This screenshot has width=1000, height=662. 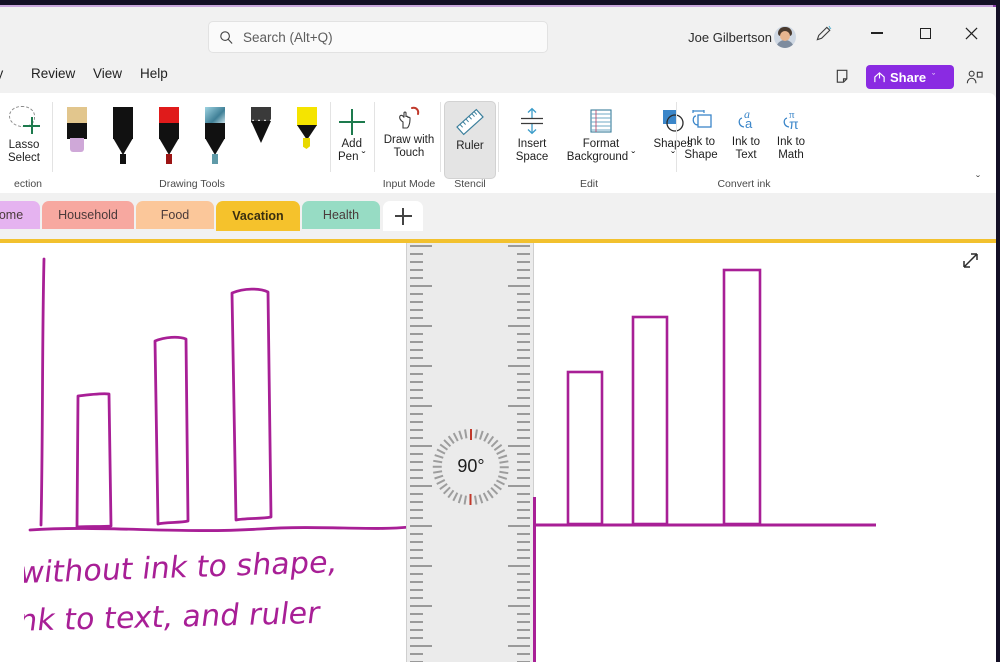 I want to click on plus-icon-v, so click(x=403, y=216).